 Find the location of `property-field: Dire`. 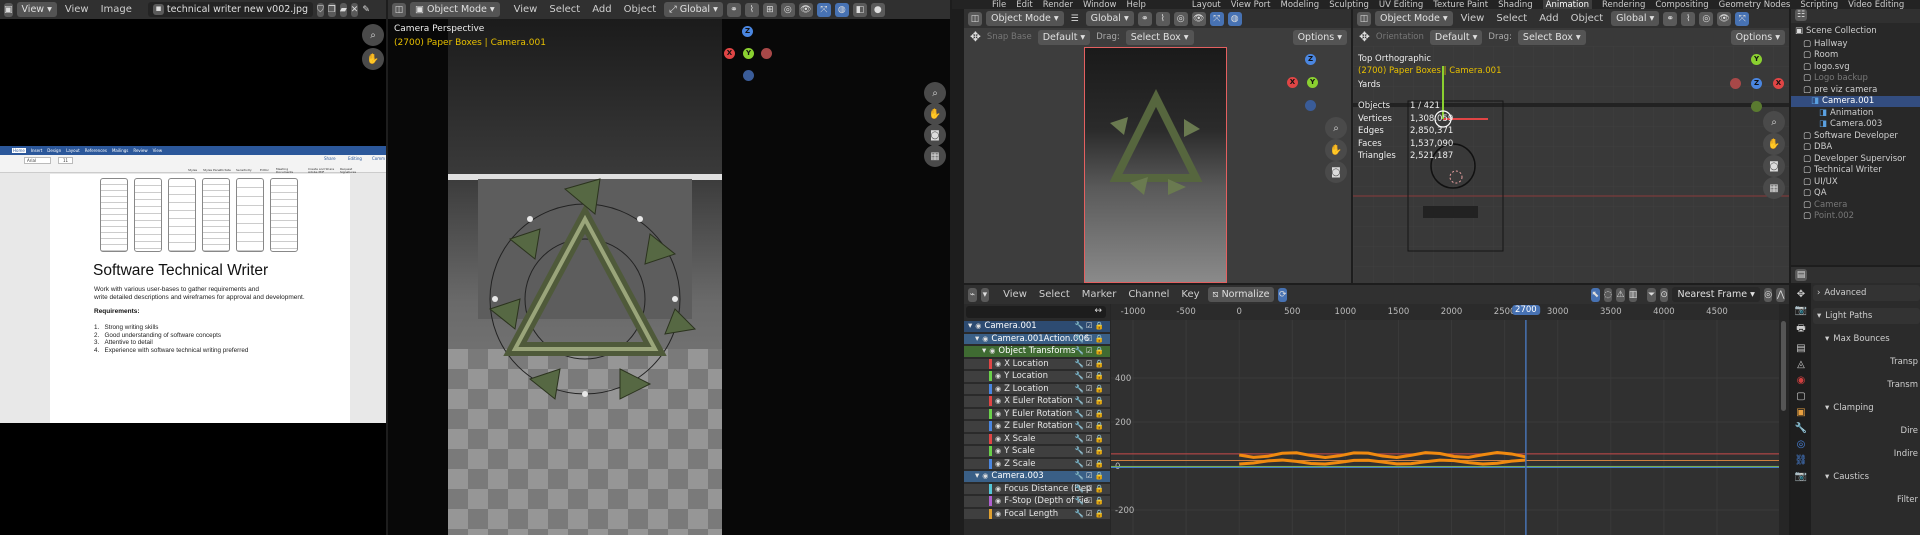

property-field: Dire is located at coordinates (1866, 431).